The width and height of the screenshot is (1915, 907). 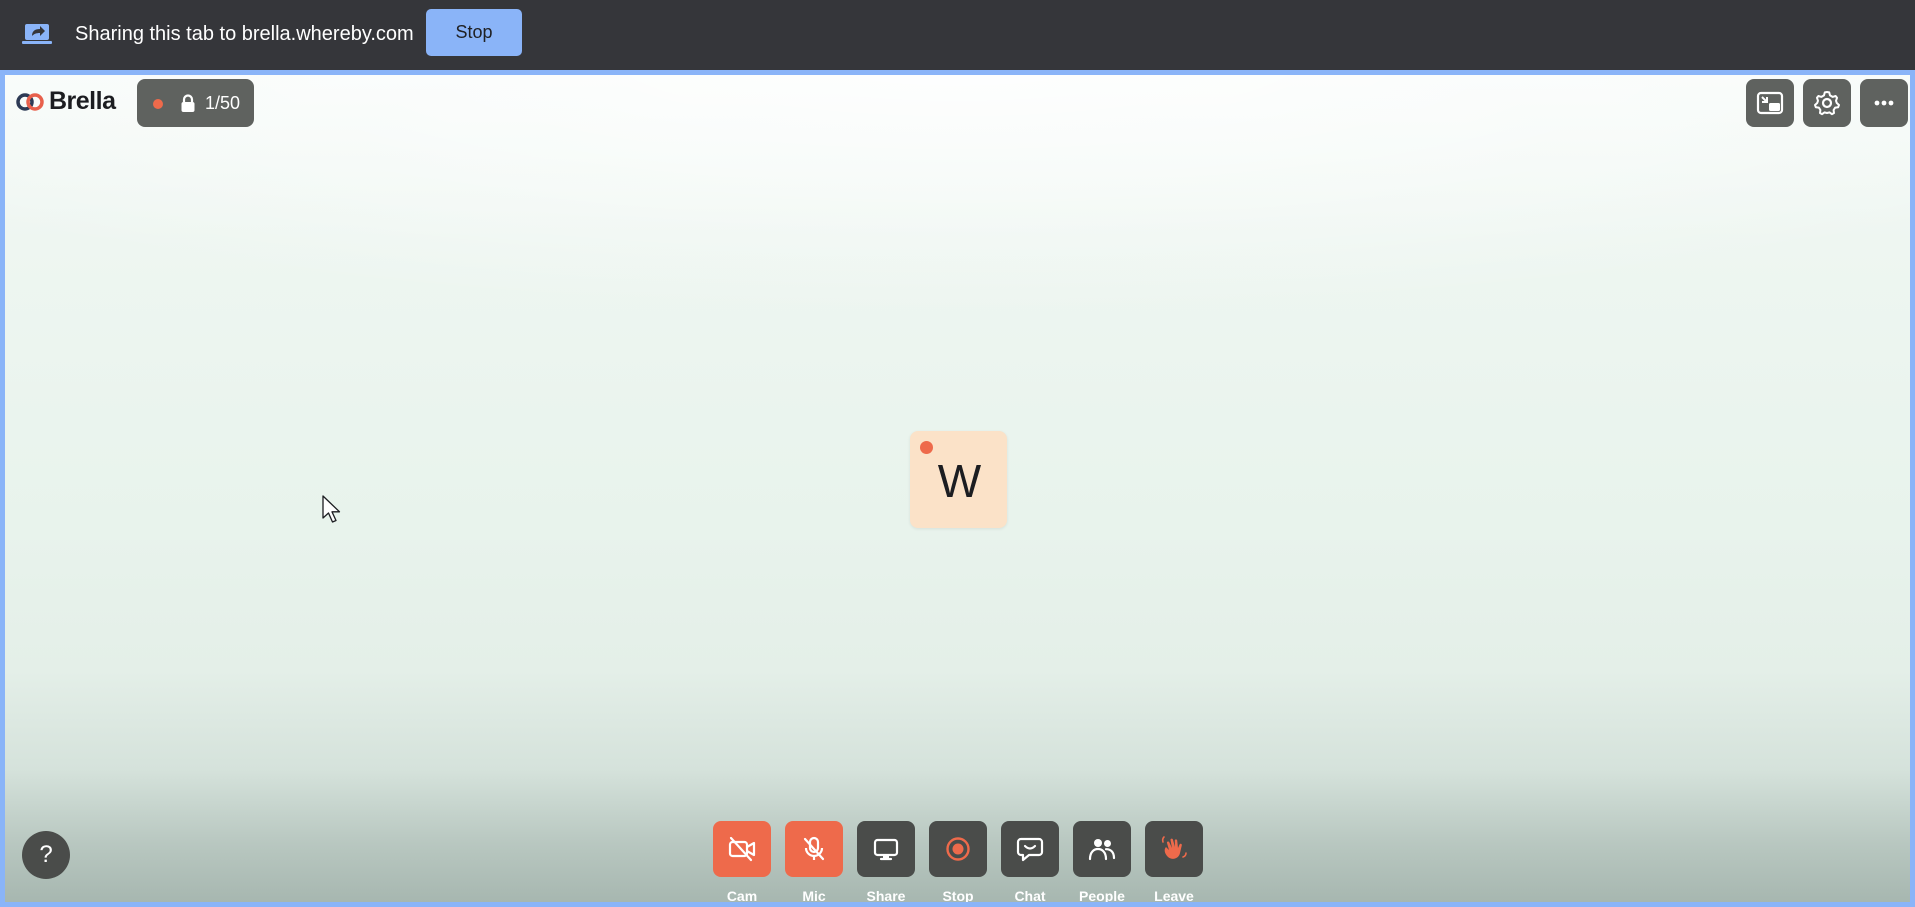 What do you see at coordinates (1102, 895) in the screenshot?
I see `people-label: People` at bounding box center [1102, 895].